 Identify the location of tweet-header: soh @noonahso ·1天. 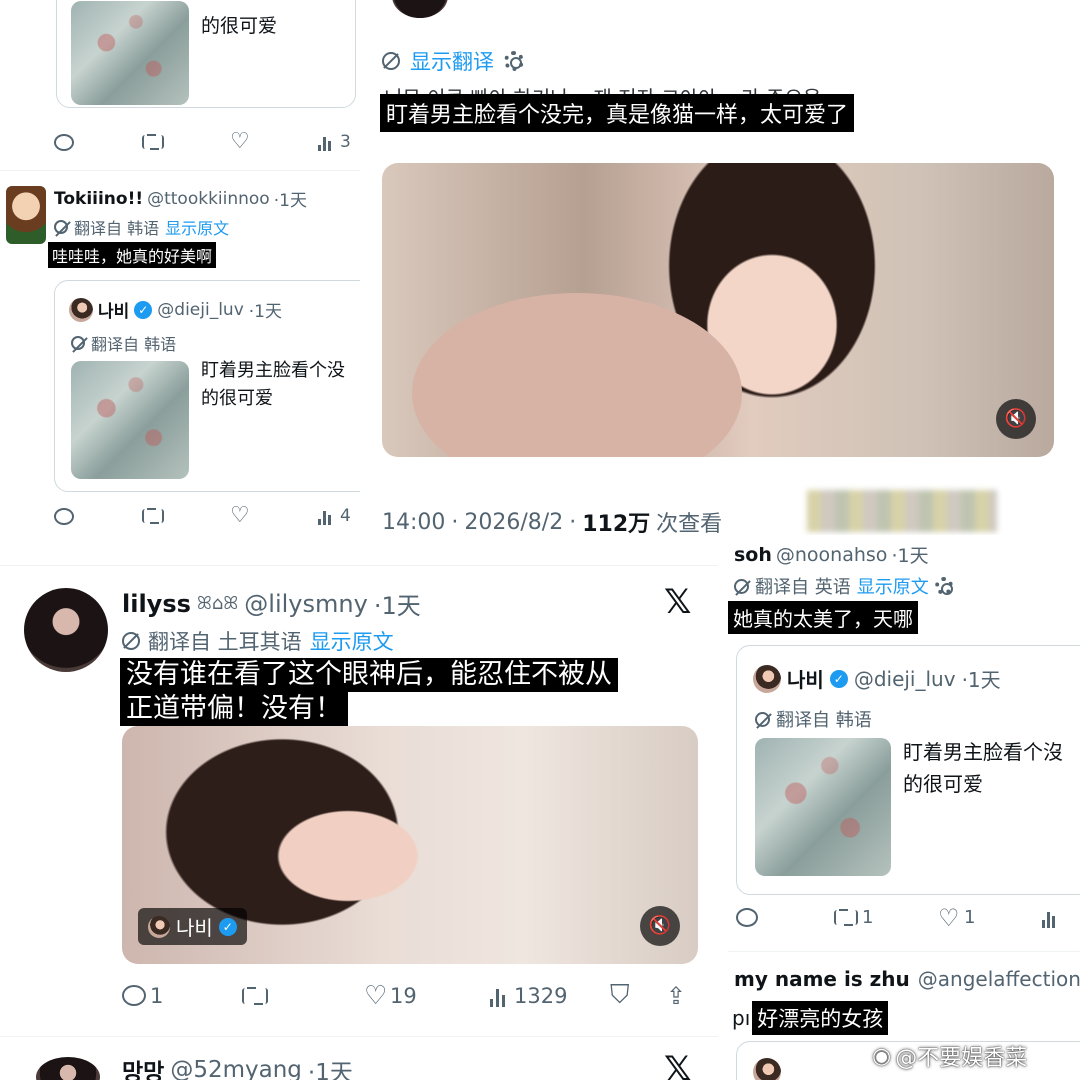
(831, 554).